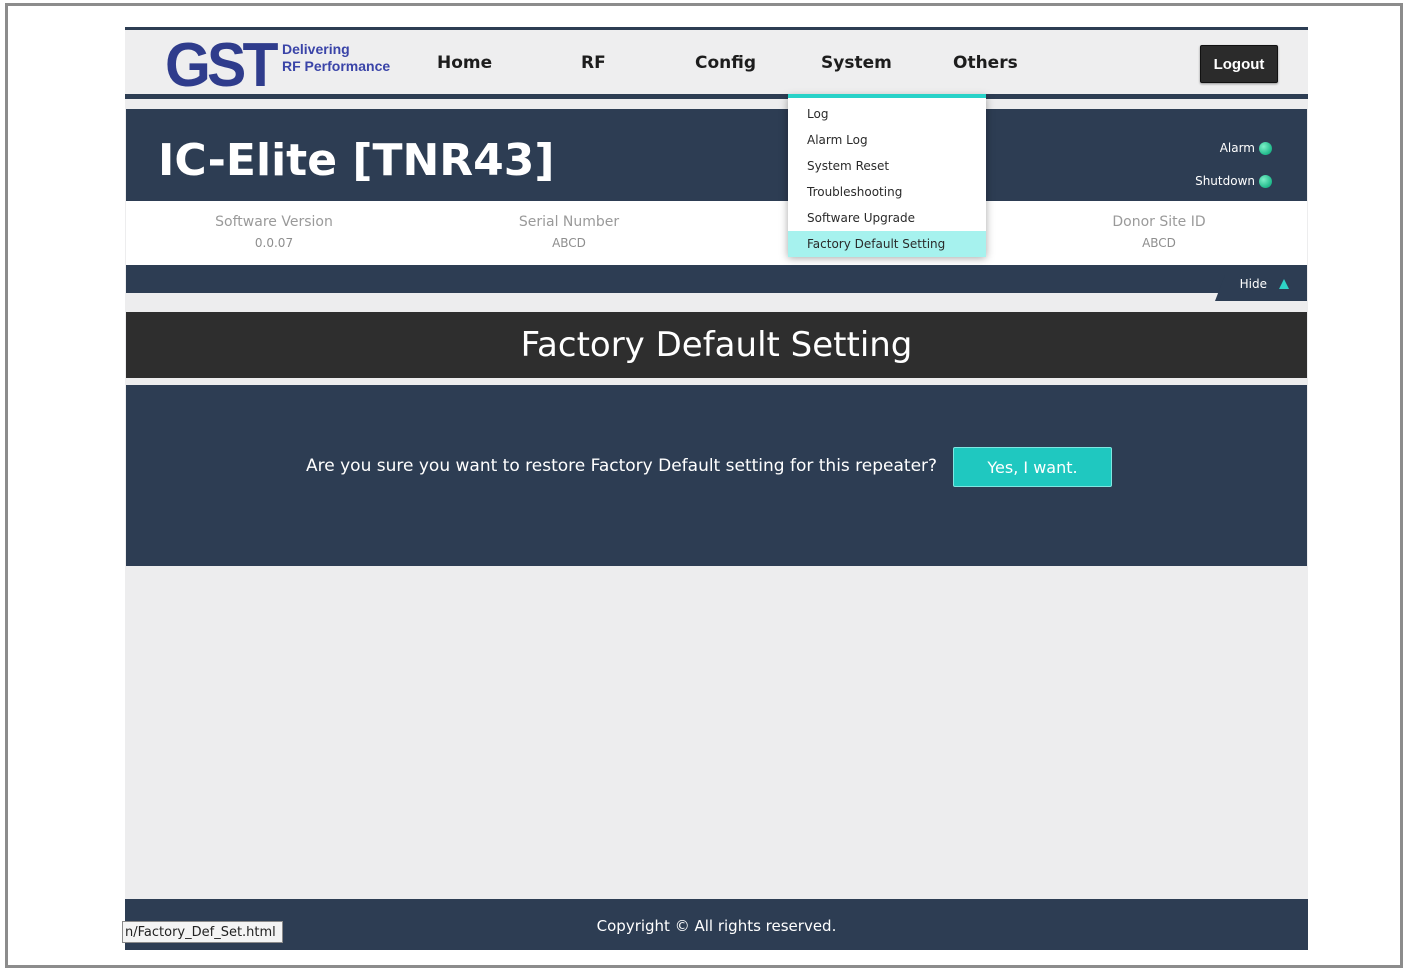  Describe the element at coordinates (1253, 284) in the screenshot. I see `hide-toggle: Hide` at that location.